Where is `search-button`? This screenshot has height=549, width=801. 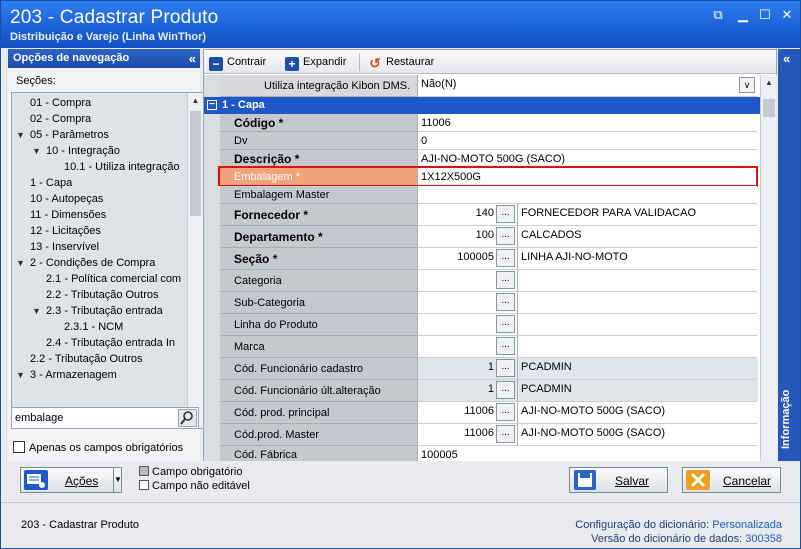 search-button is located at coordinates (187, 418).